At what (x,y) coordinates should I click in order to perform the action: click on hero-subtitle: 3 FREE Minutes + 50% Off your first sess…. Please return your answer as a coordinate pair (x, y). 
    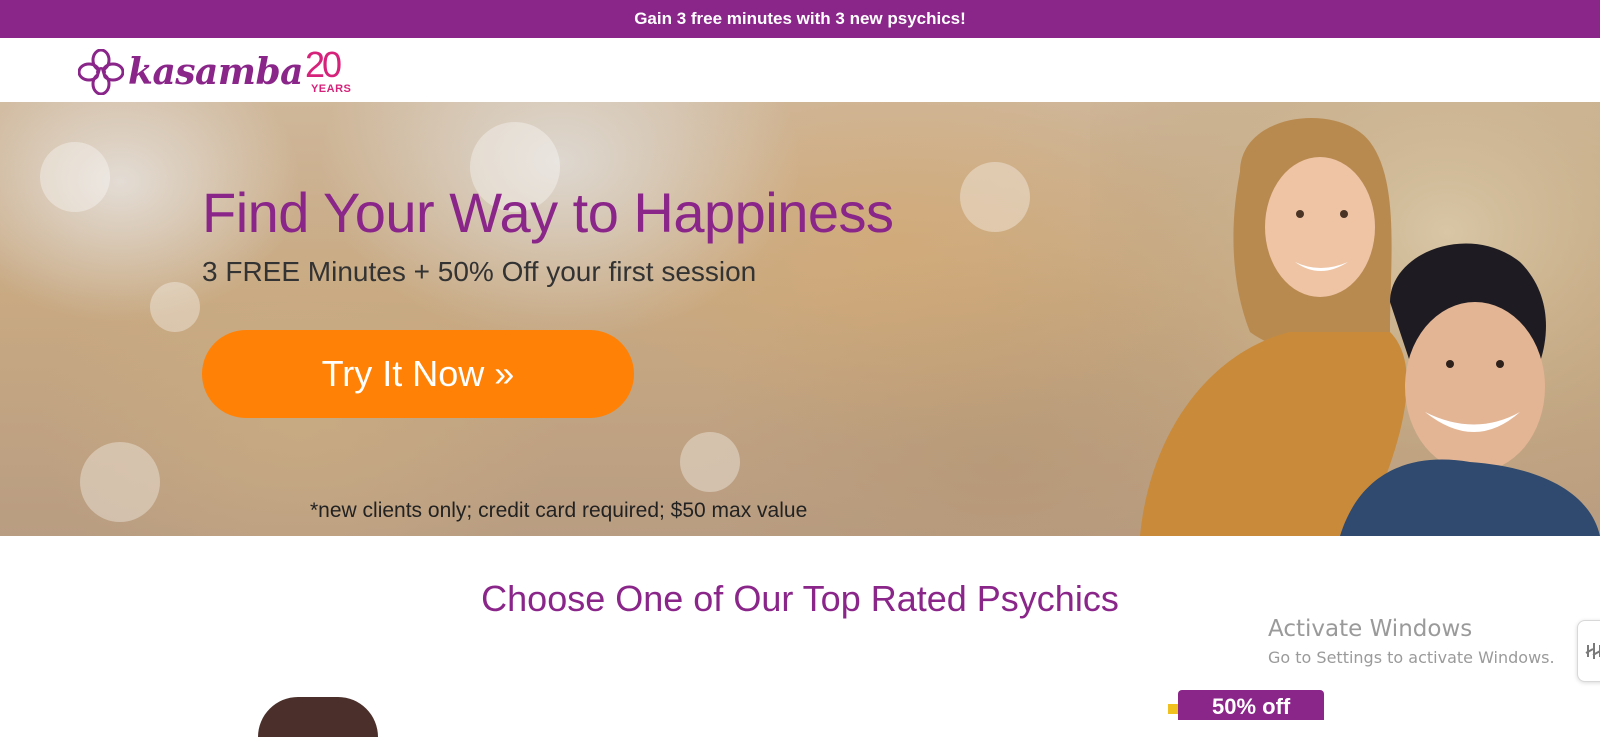
    Looking at the image, I should click on (479, 271).